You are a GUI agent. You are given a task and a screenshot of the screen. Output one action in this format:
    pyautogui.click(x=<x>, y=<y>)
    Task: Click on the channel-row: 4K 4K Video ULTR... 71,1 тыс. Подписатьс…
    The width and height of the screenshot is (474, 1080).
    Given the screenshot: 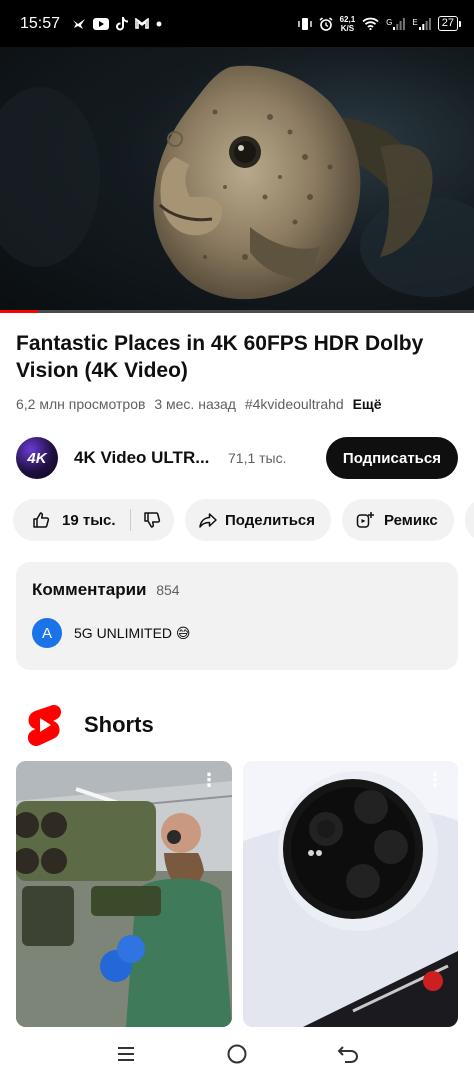 What is the action you would take?
    pyautogui.click(x=237, y=458)
    